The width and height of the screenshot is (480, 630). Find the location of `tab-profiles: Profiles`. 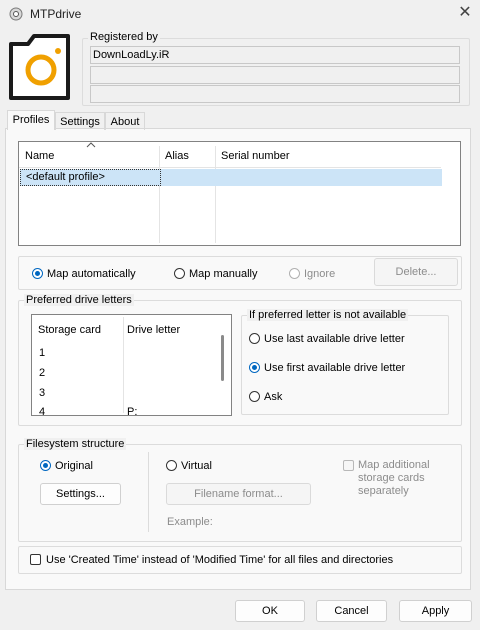

tab-profiles: Profiles is located at coordinates (31, 120).